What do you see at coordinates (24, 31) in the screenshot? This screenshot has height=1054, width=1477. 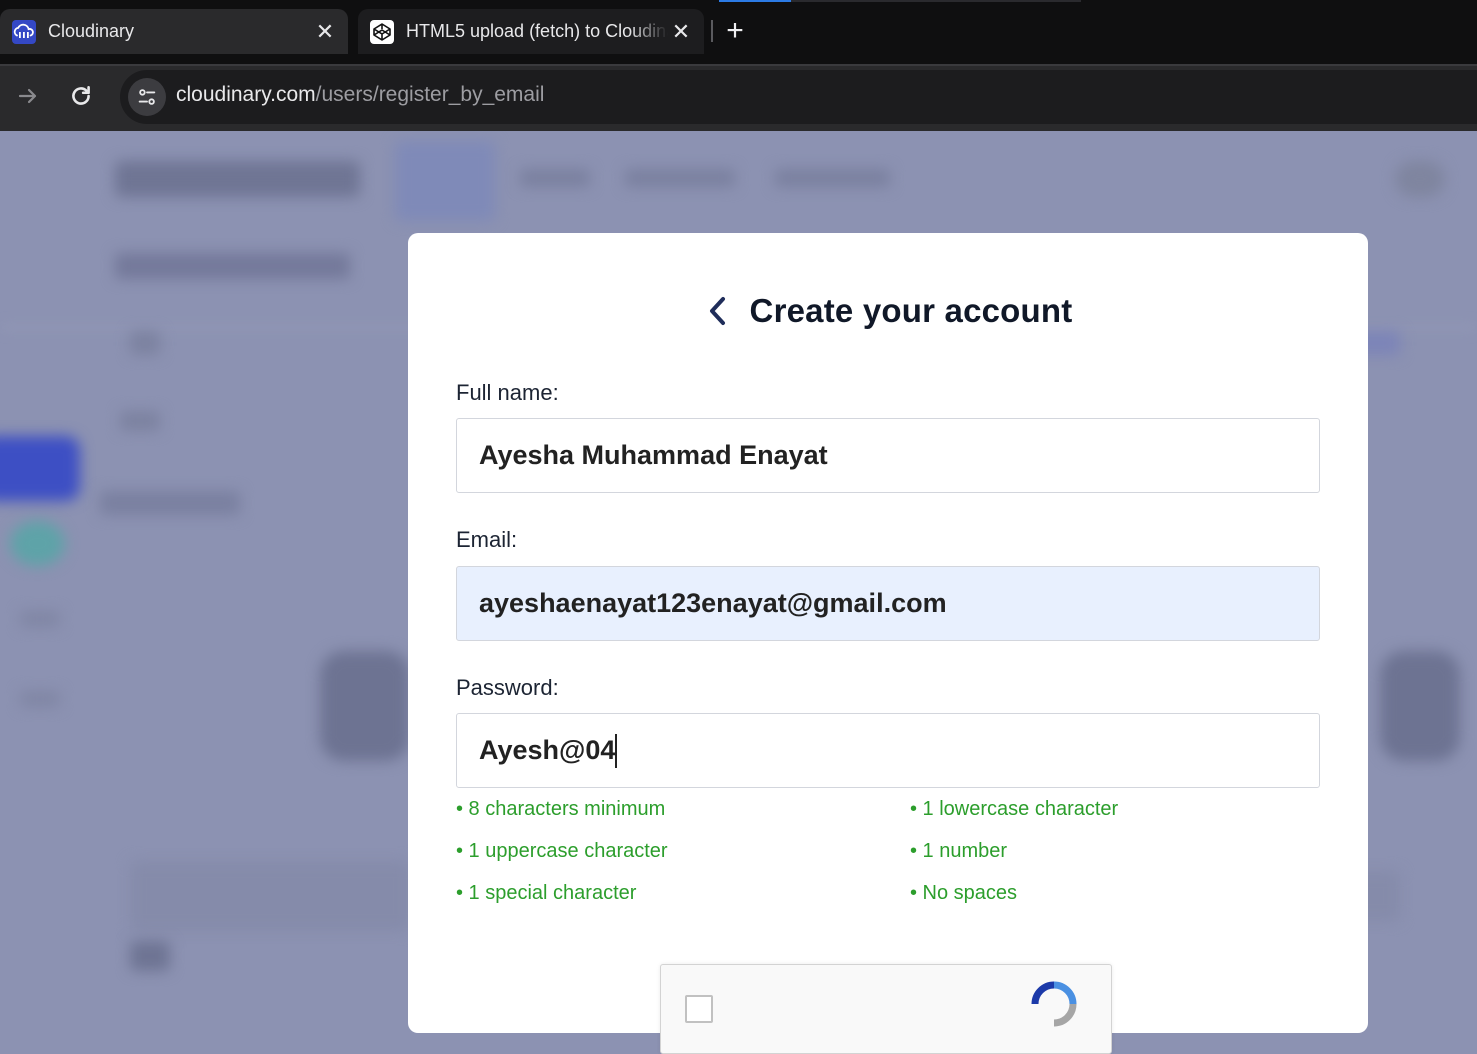 I see `cloudinary-logo-icon` at bounding box center [24, 31].